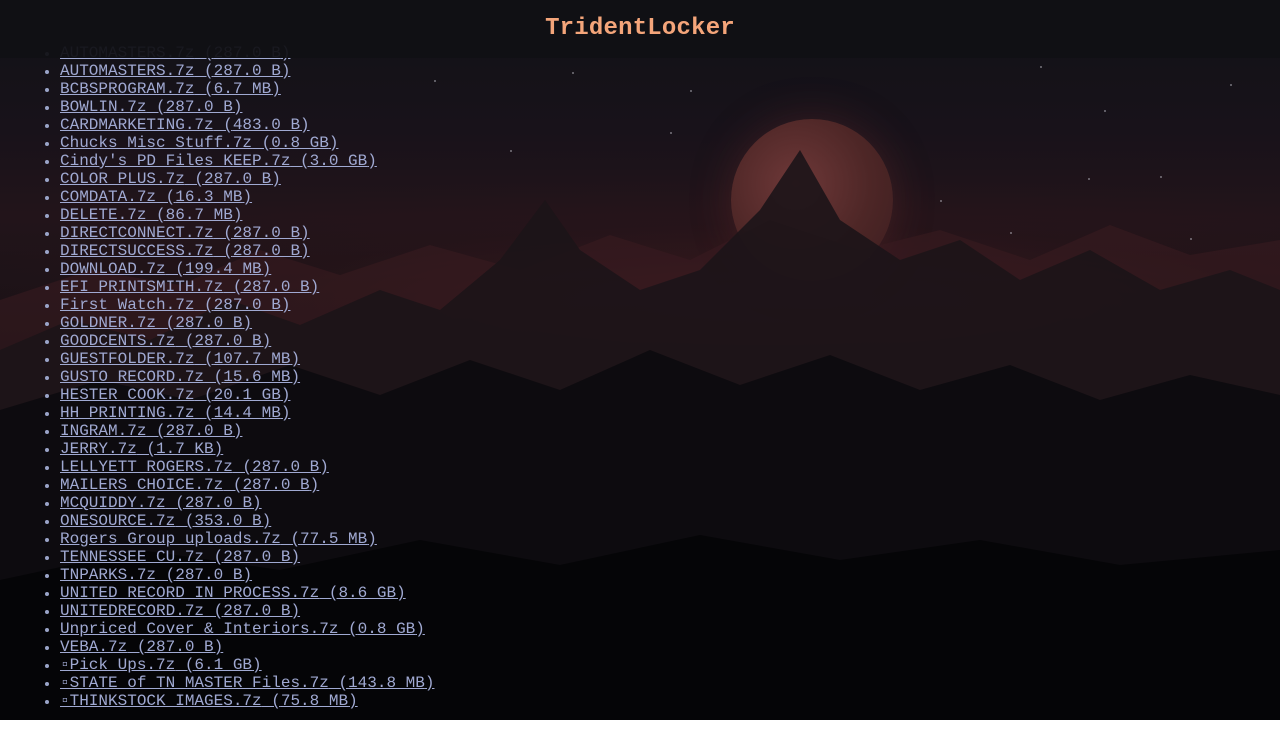 The image size is (1280, 747). I want to click on file-size: 86.7 MB, so click(199, 215).